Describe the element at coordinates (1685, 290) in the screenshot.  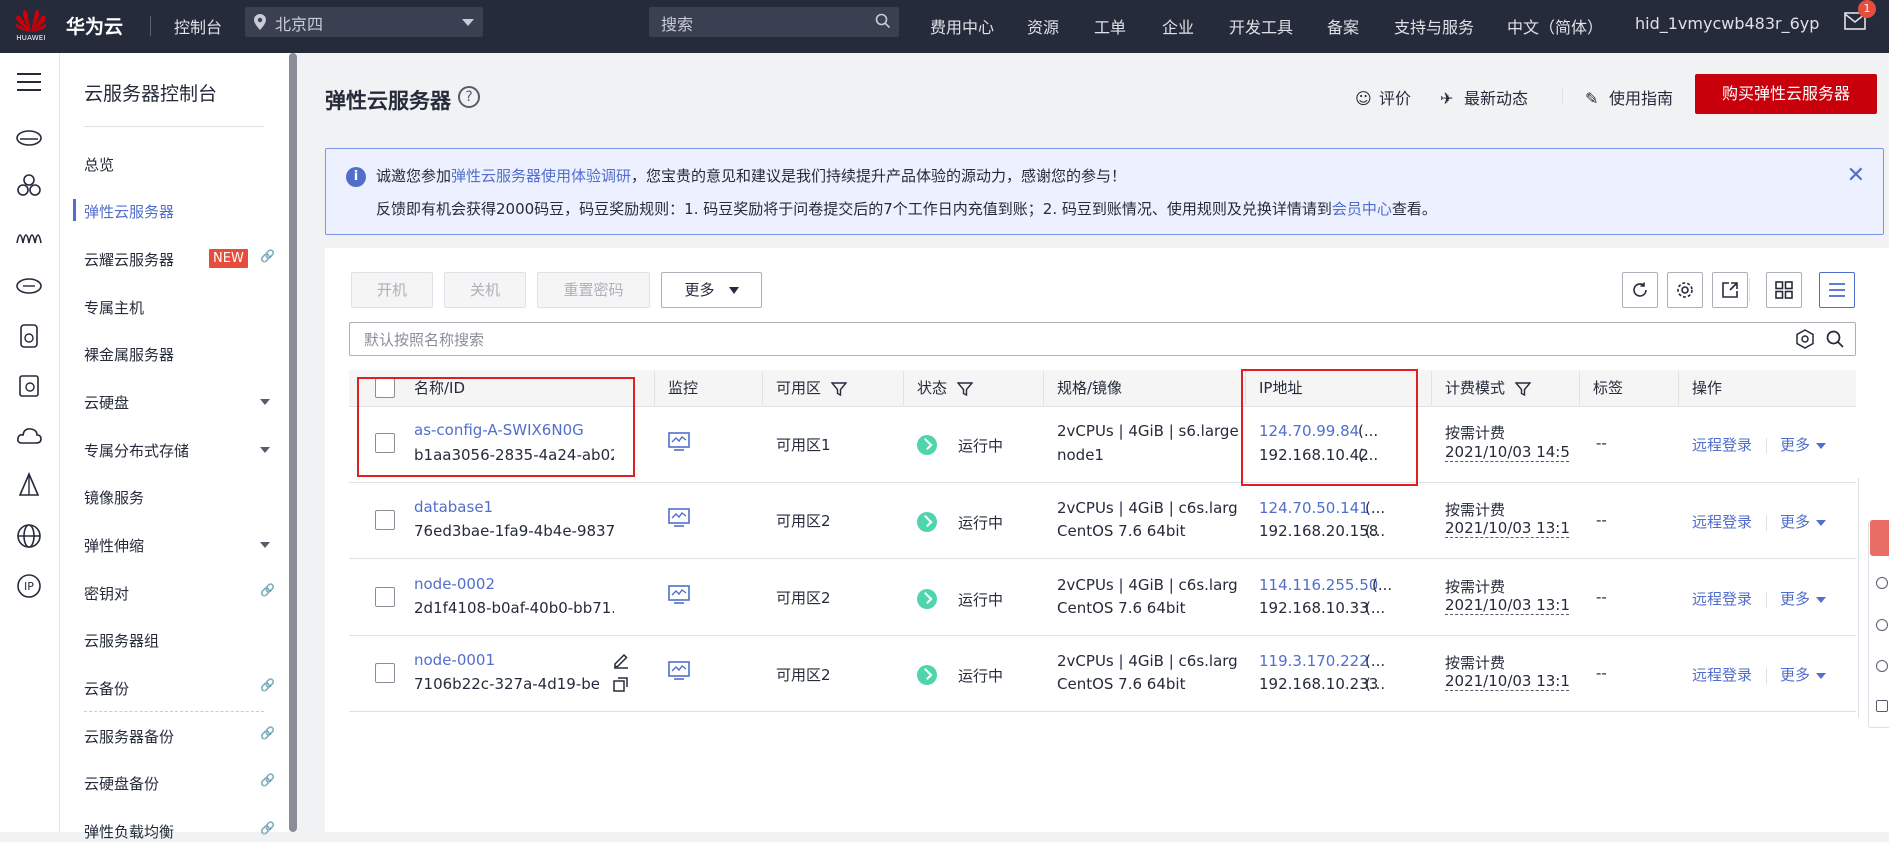
I see `settings-button` at that location.